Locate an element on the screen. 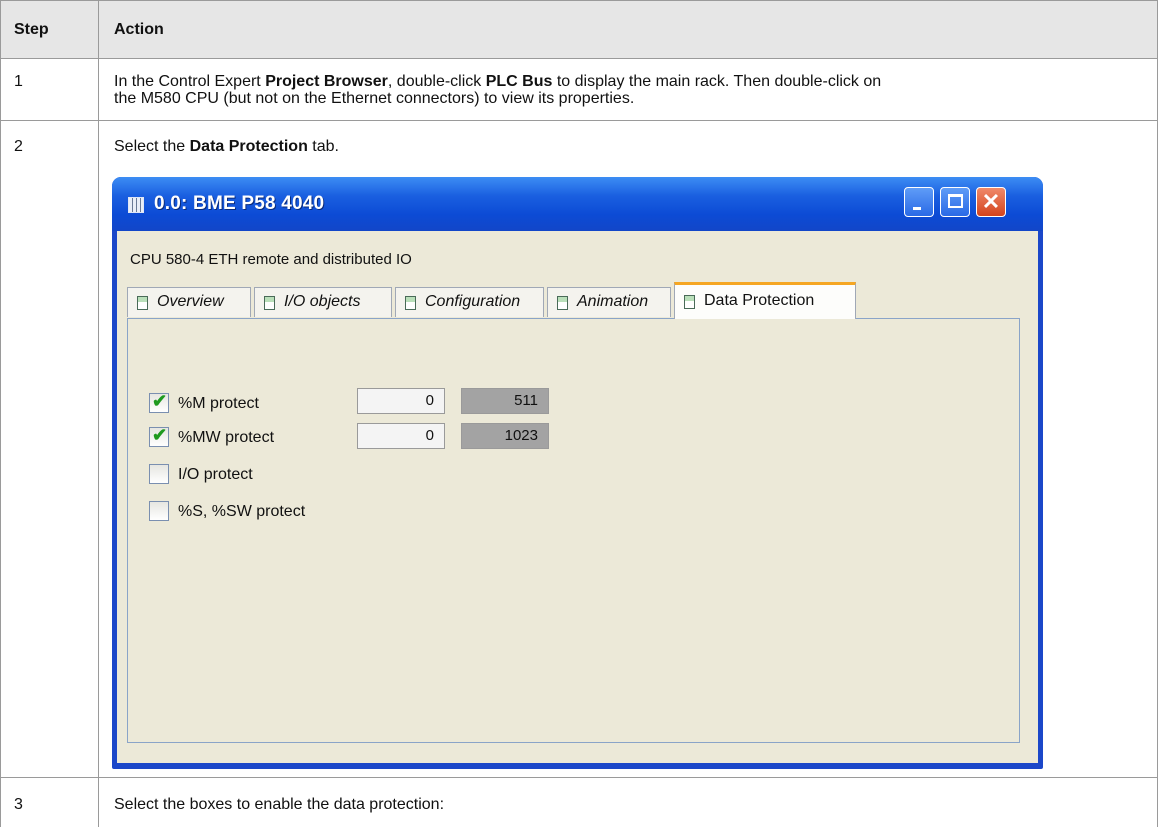 The height and width of the screenshot is (827, 1158). action-text: In the Control Expert is located at coordinates (190, 81).